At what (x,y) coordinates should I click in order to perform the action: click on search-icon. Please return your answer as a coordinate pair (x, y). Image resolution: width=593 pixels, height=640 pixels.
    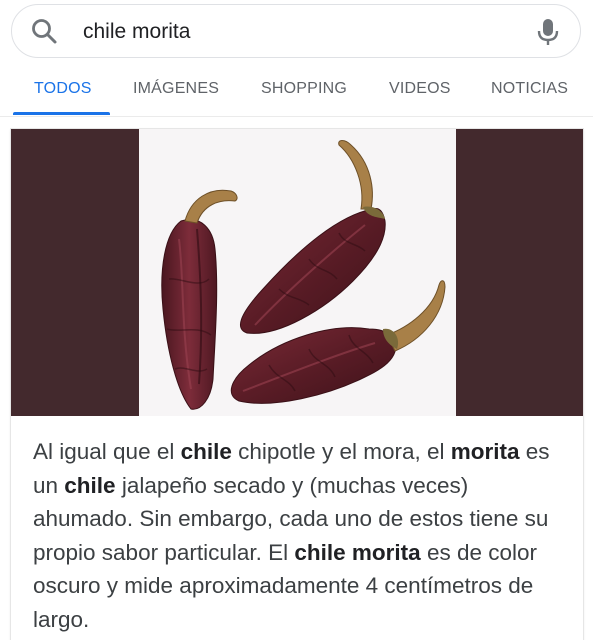
    Looking at the image, I should click on (44, 31).